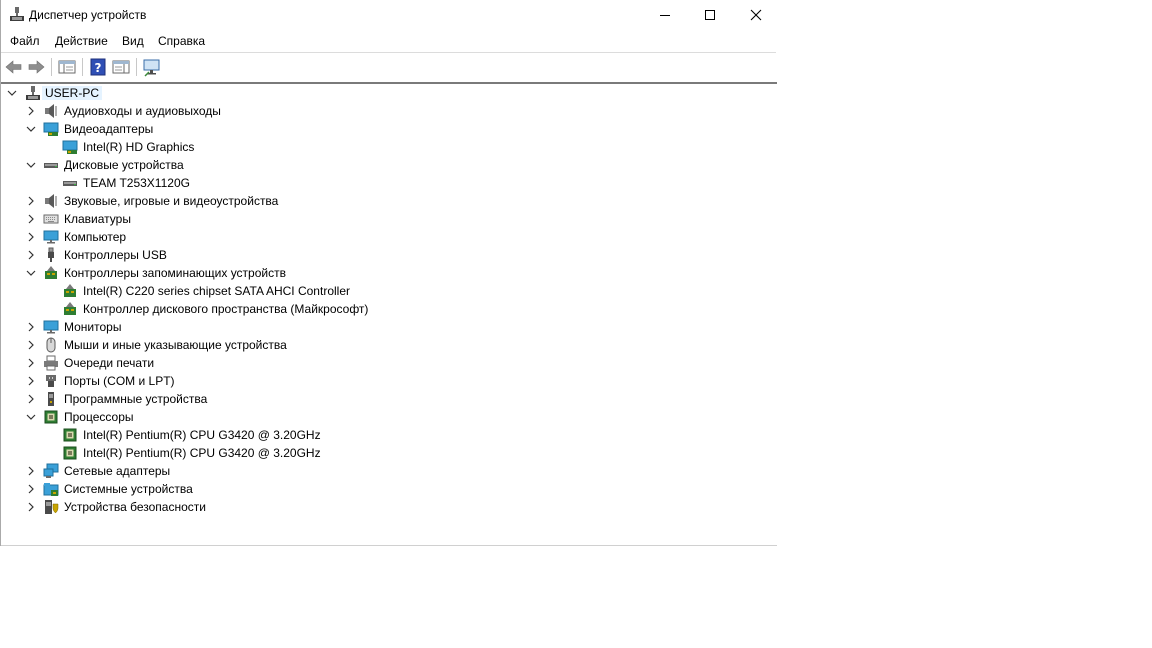 This screenshot has width=1152, height=648. I want to click on category-label: Устройства безопасности, so click(135, 507).